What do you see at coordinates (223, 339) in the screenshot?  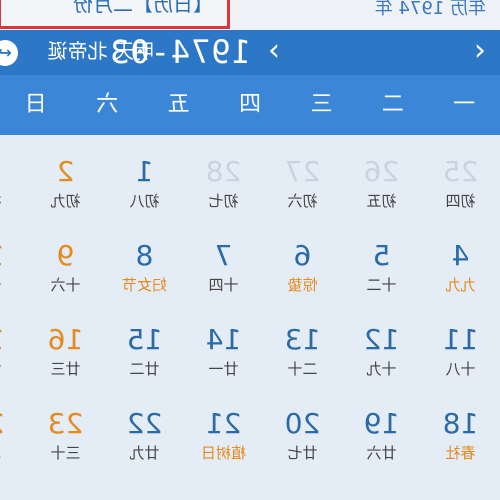 I see `day-number: 14` at bounding box center [223, 339].